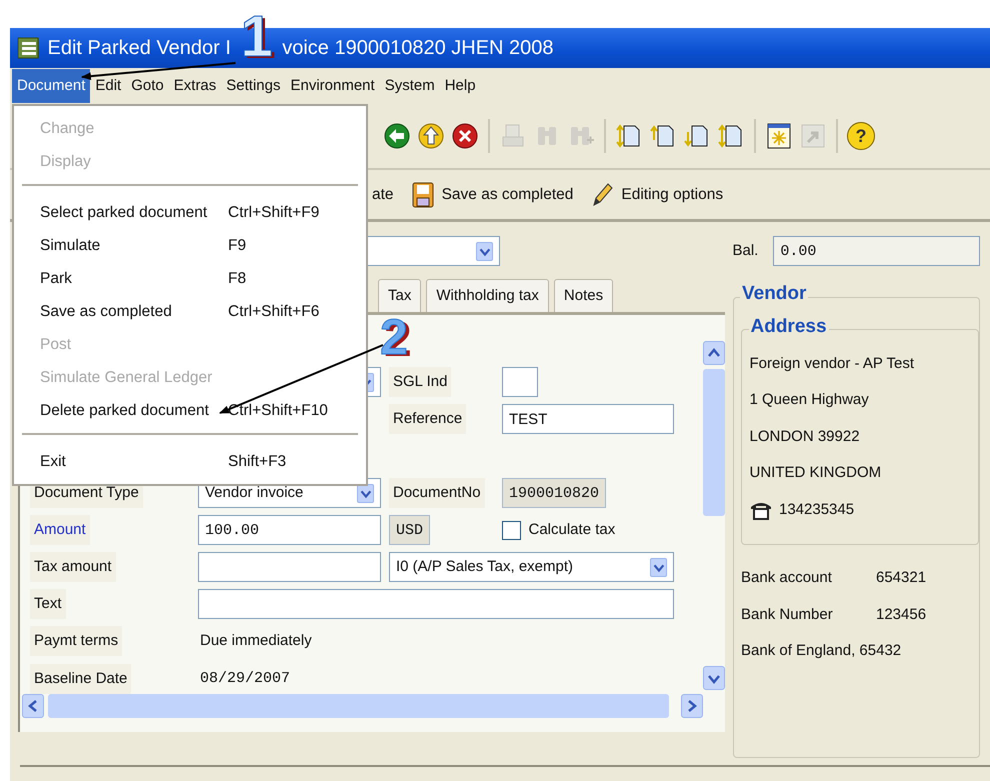 The width and height of the screenshot is (990, 781). I want to click on menu-item: Delete parked document Ctrl+Shift+F10, so click(190, 410).